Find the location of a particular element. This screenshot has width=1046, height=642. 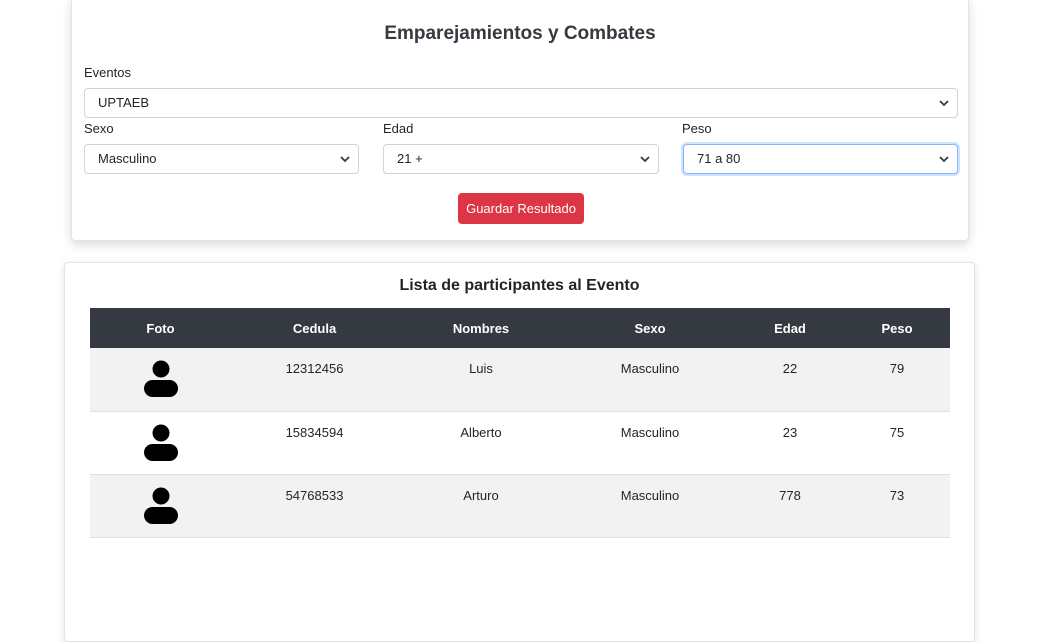

header-nombres: Nombres is located at coordinates (481, 328).